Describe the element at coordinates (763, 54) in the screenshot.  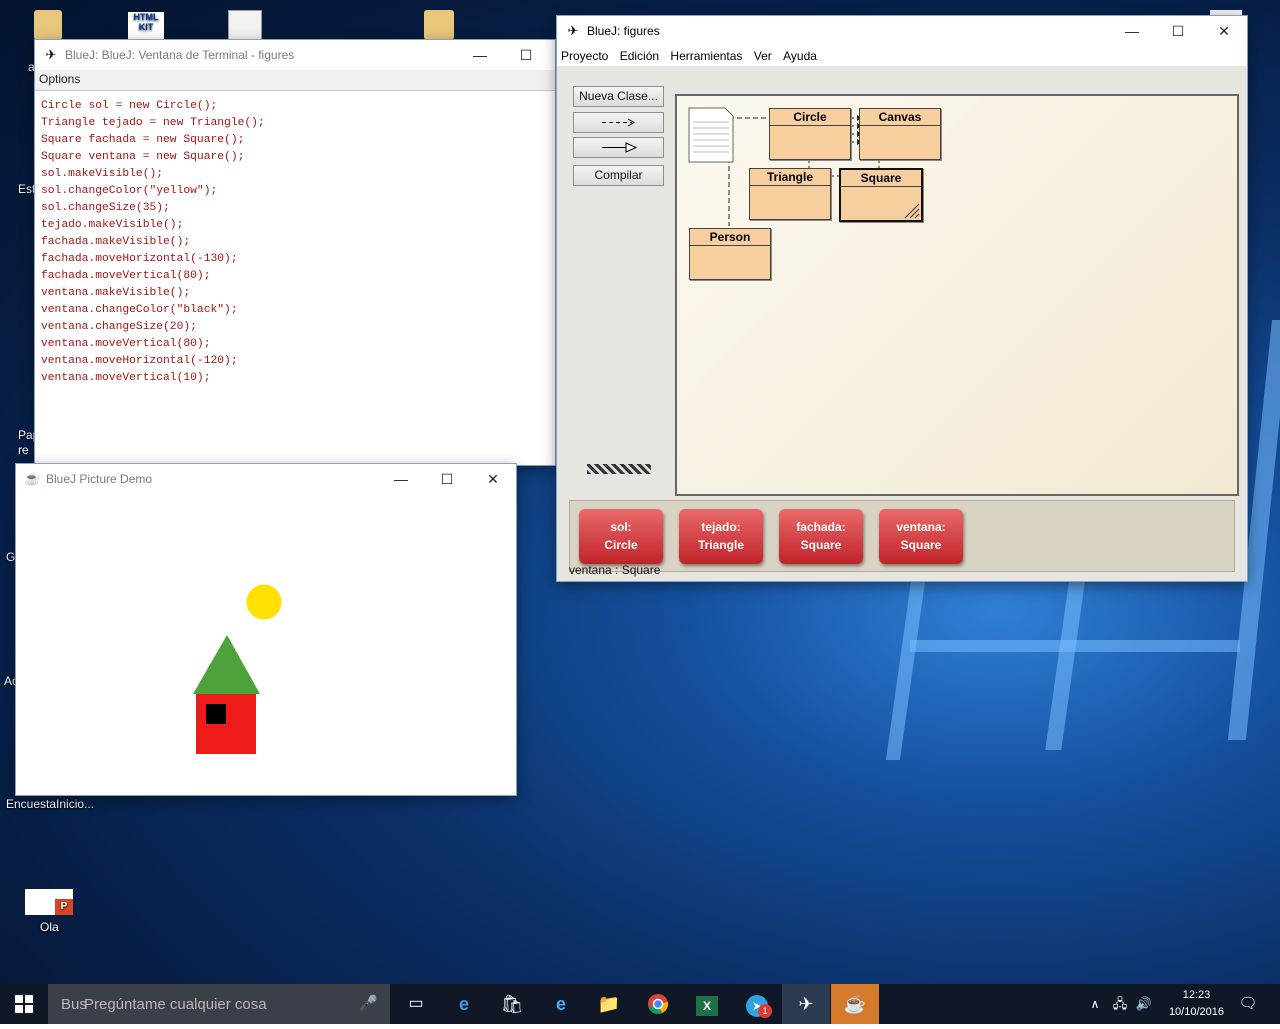
I see `menu-ver: Ver` at that location.